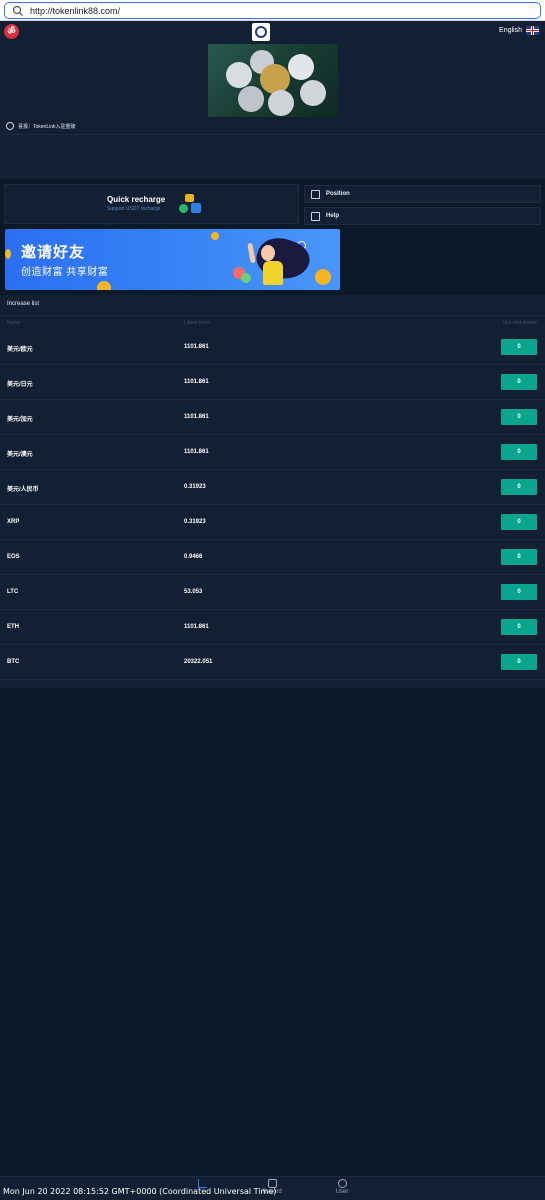  Describe the element at coordinates (11, 31) in the screenshot. I see `brand-logo-icon: ॐ` at that location.